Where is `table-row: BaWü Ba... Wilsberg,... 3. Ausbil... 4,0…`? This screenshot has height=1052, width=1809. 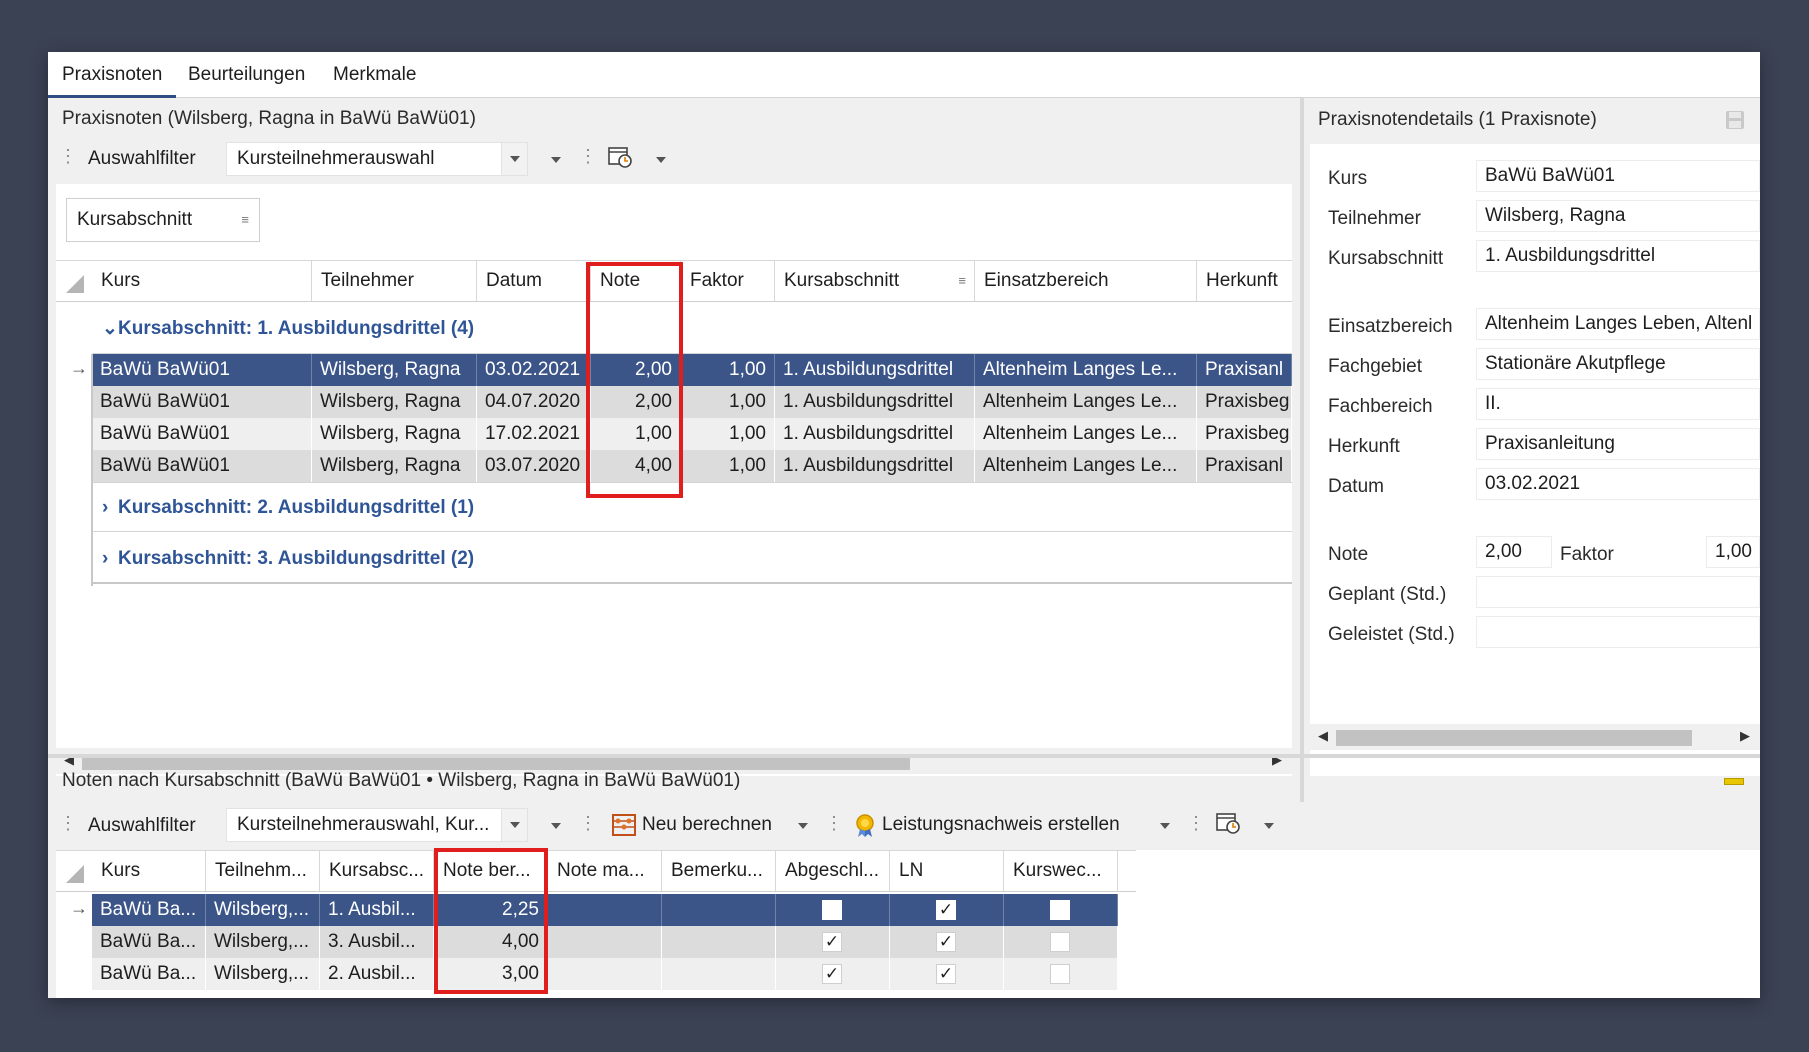 table-row: BaWü Ba... Wilsberg,... 3. Ausbil... 4,0… is located at coordinates (605, 942).